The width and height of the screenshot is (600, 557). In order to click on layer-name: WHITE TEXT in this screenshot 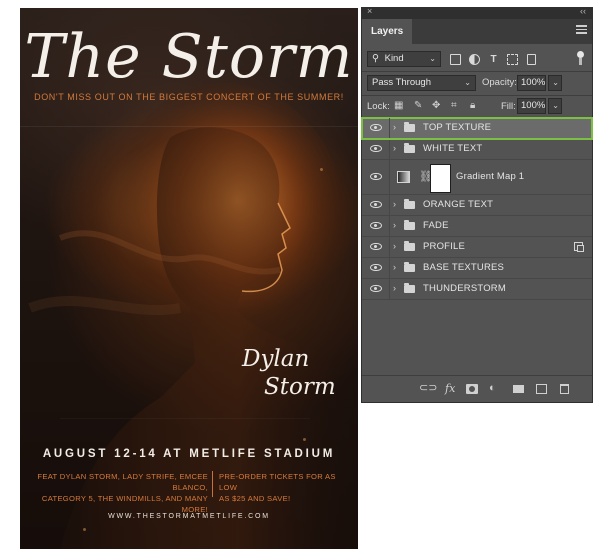, I will do `click(453, 148)`.